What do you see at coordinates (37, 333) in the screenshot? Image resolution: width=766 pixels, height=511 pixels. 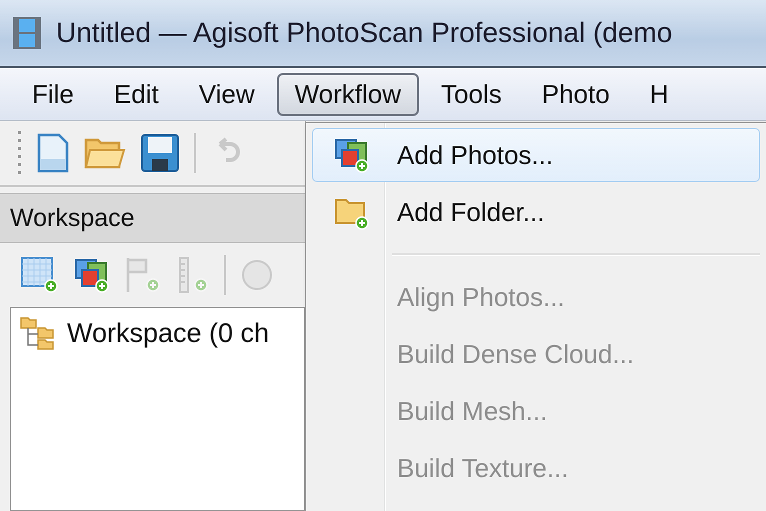 I see `folder-tree-icon` at bounding box center [37, 333].